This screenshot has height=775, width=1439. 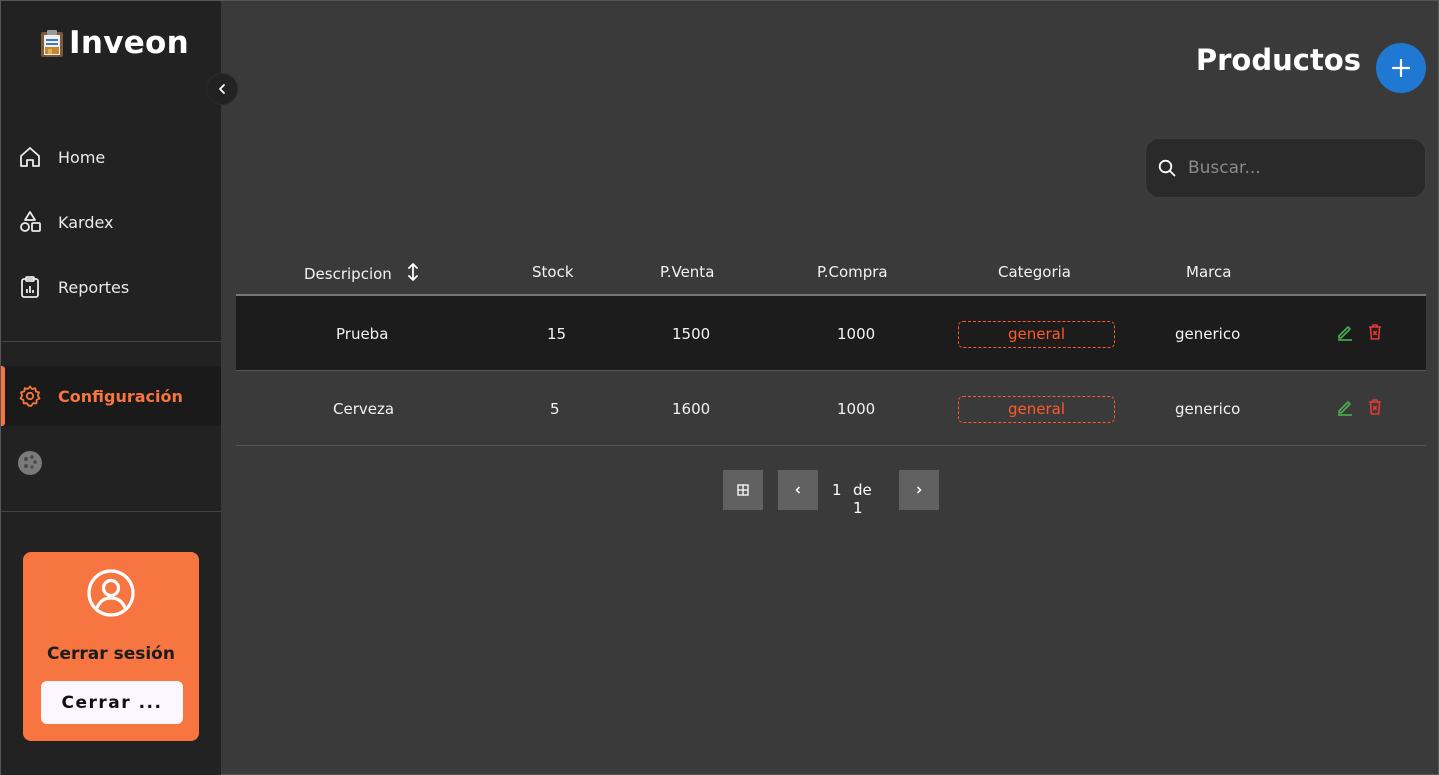 I want to click on add-product-button, so click(x=1401, y=68).